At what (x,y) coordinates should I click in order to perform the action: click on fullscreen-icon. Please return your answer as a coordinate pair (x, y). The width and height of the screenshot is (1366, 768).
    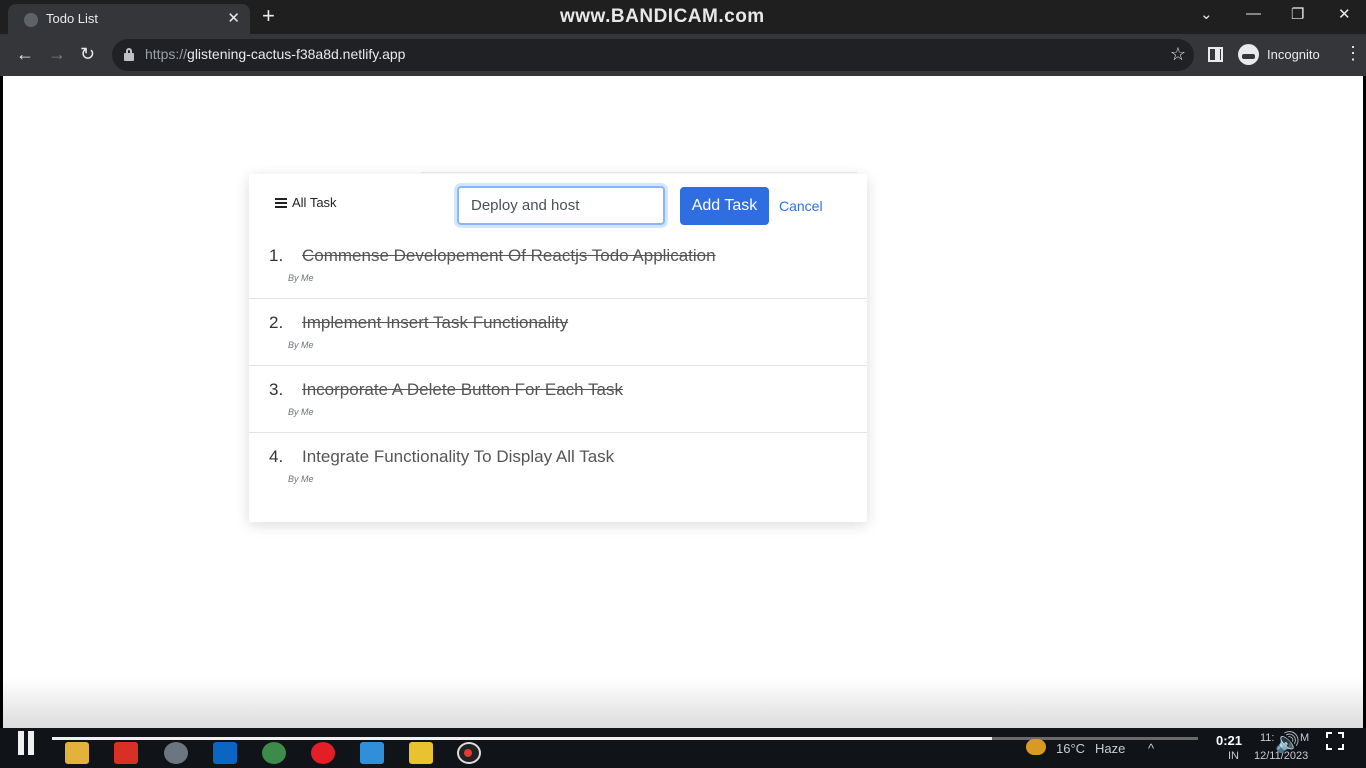
    Looking at the image, I should click on (1335, 741).